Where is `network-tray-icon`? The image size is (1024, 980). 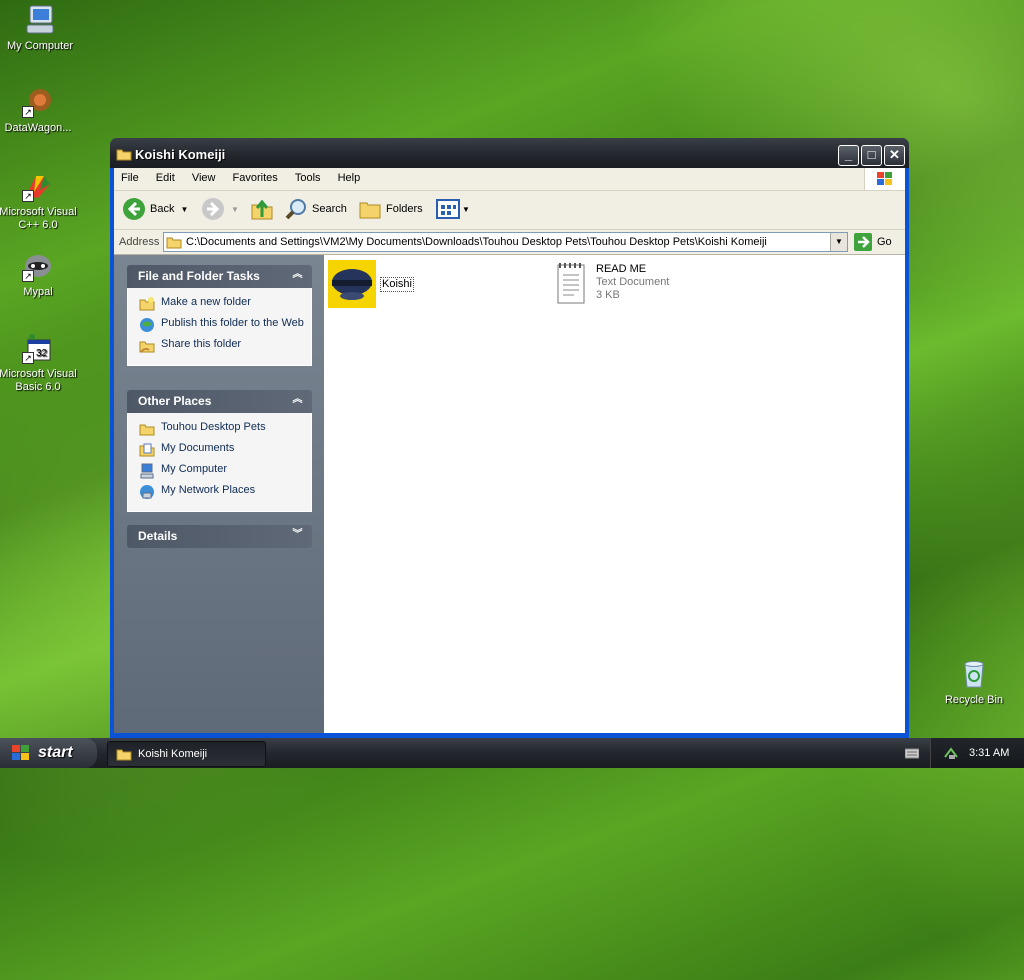 network-tray-icon is located at coordinates (951, 753).